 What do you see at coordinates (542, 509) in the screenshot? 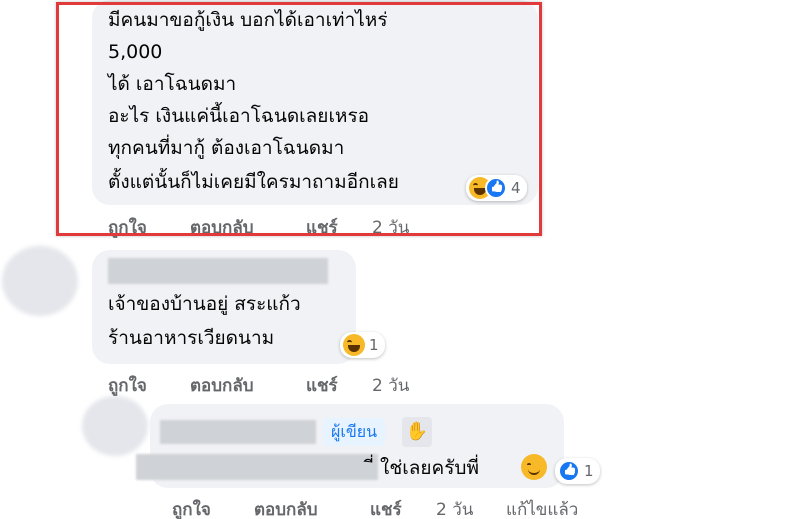
I see `edited-label: แก้ไขแล้ว` at bounding box center [542, 509].